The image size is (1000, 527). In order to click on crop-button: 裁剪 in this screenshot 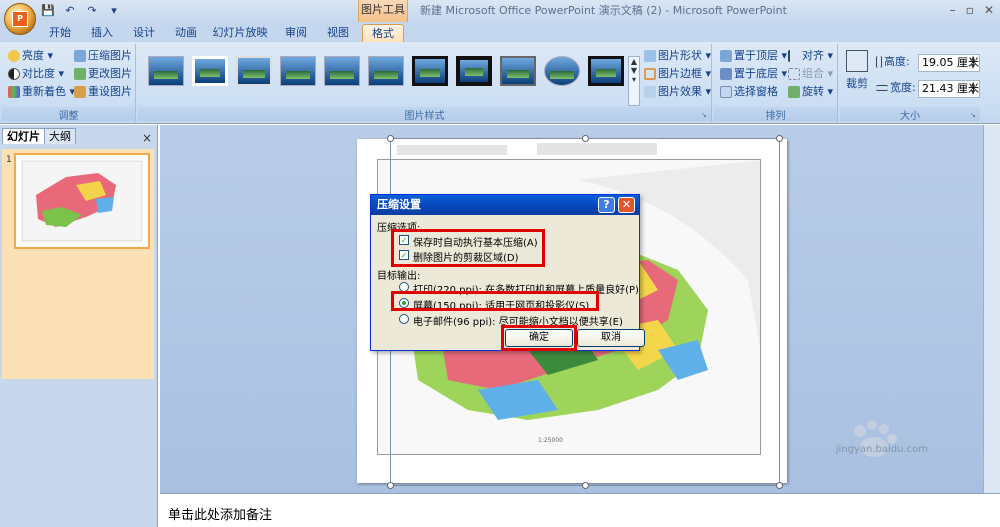, I will do `click(857, 84)`.